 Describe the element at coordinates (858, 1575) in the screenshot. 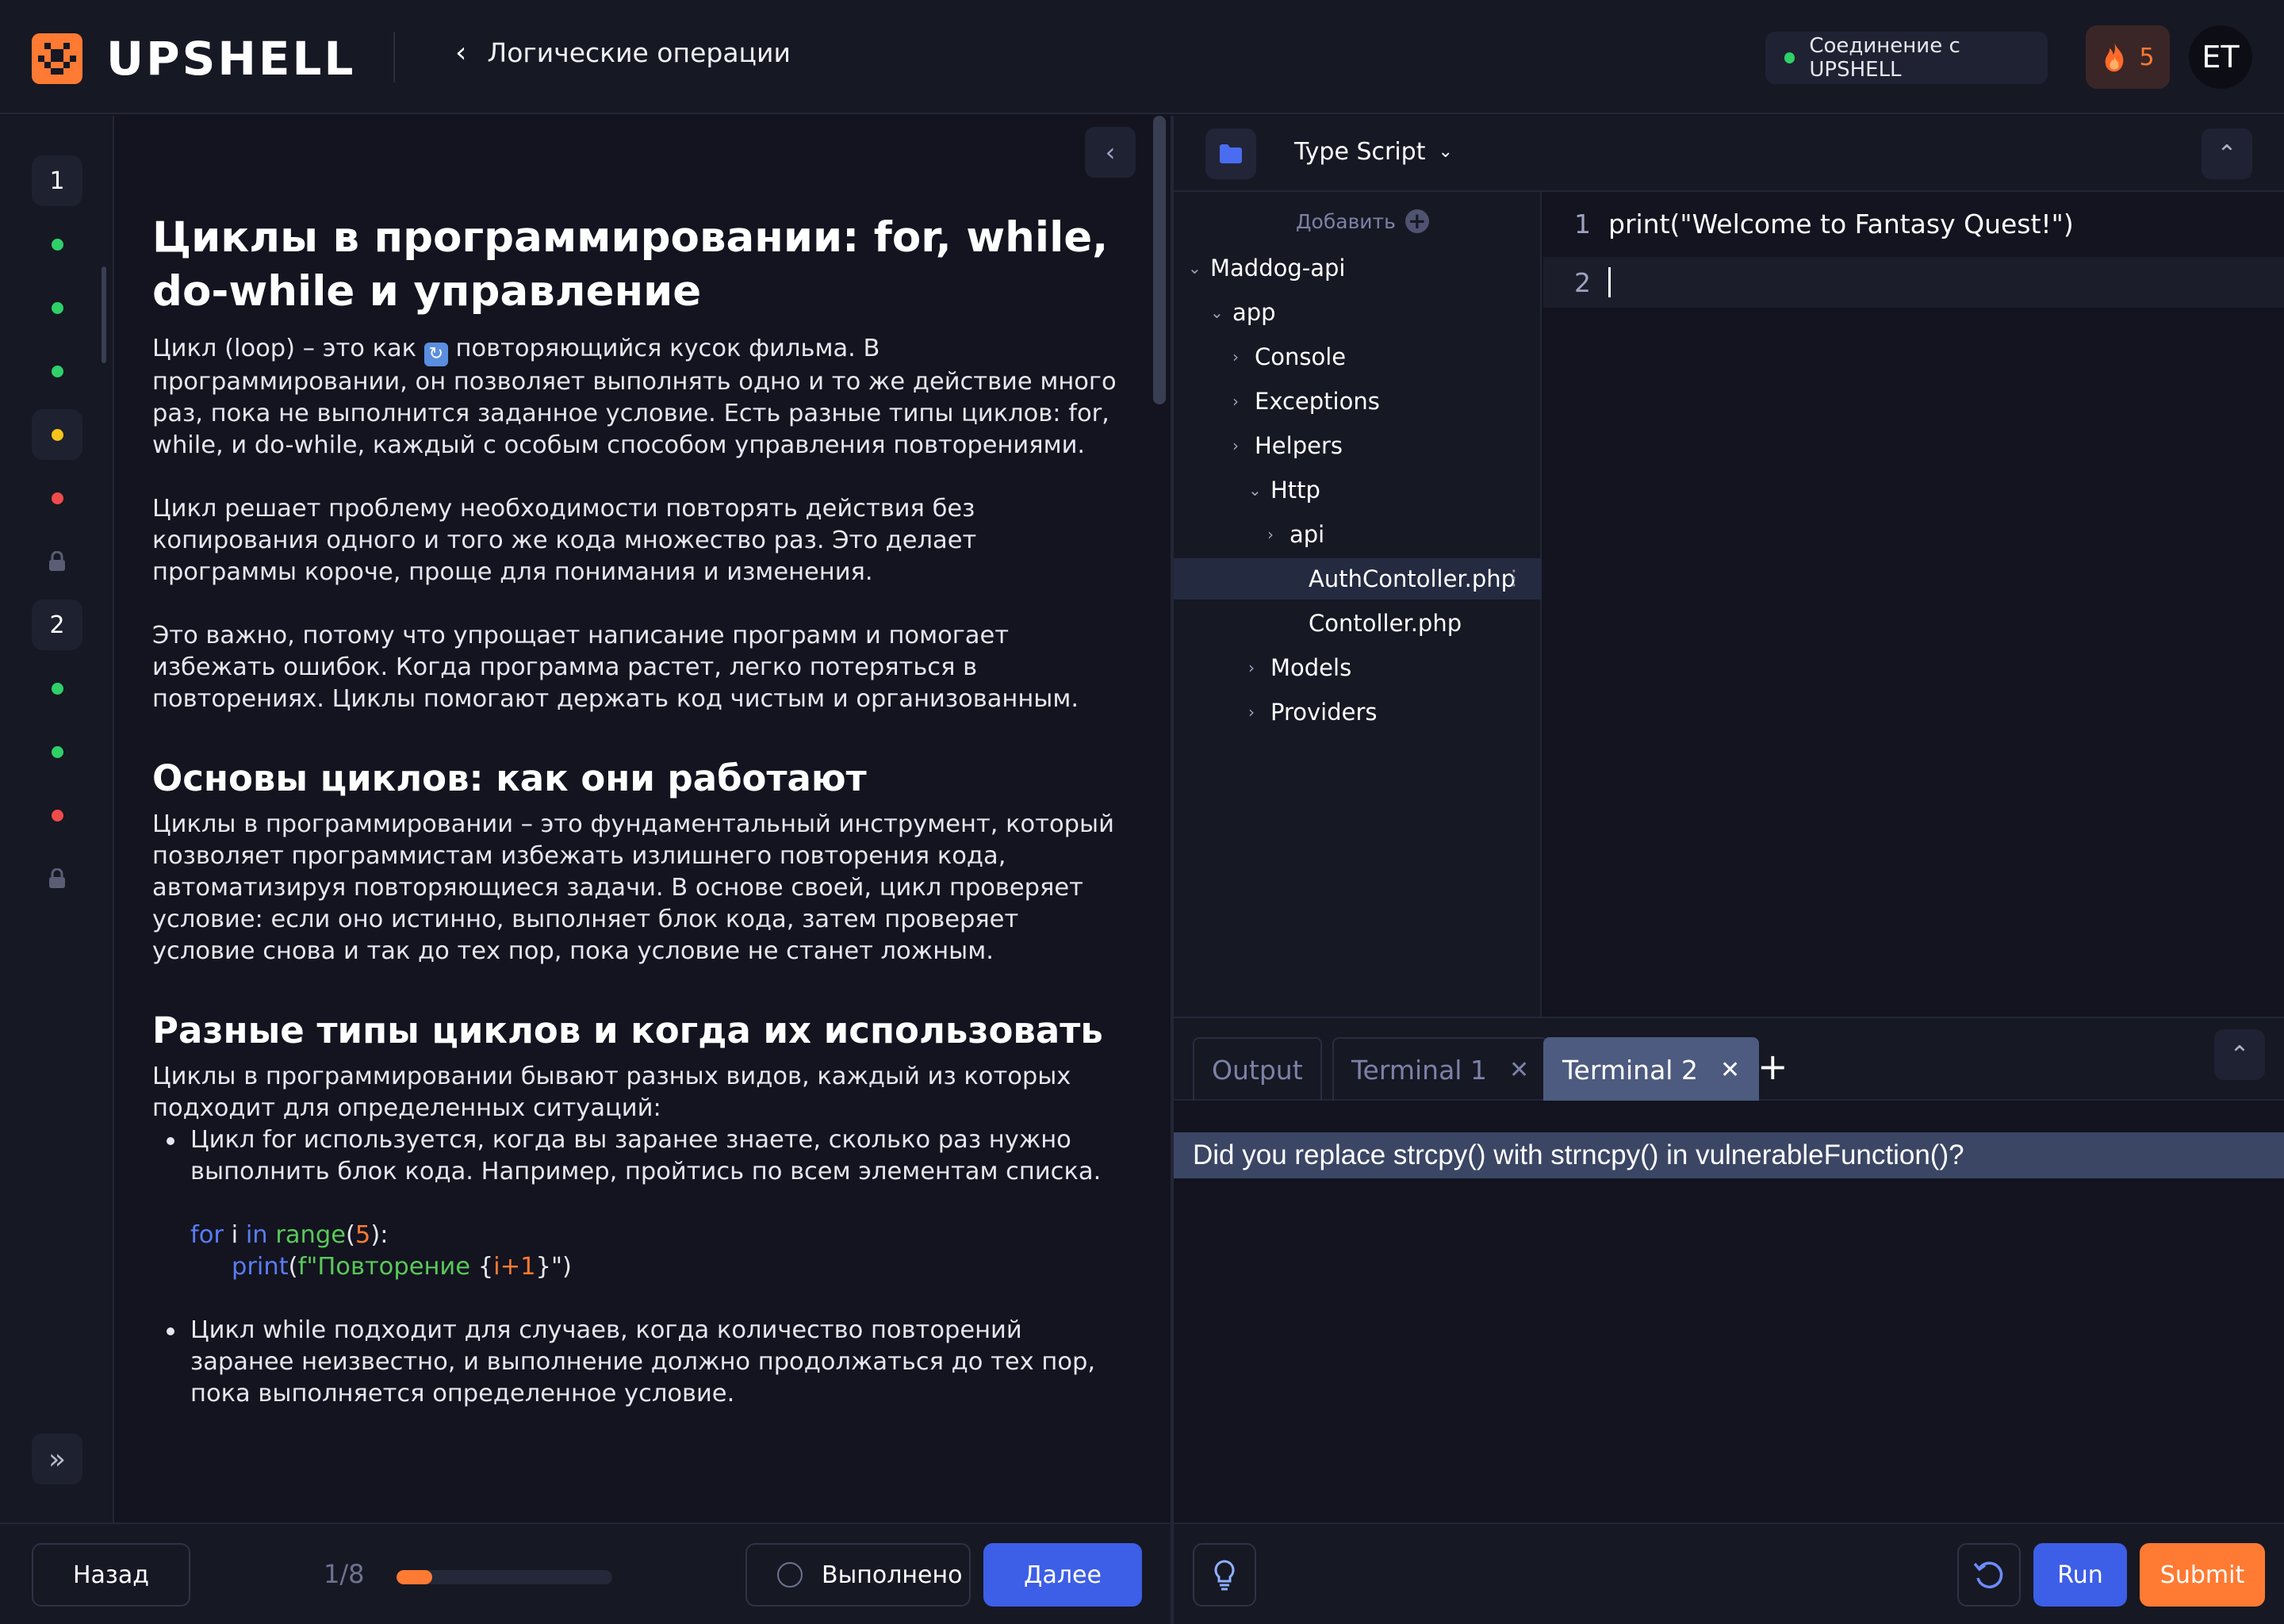

I see `mark-done-button: Выполнено` at that location.